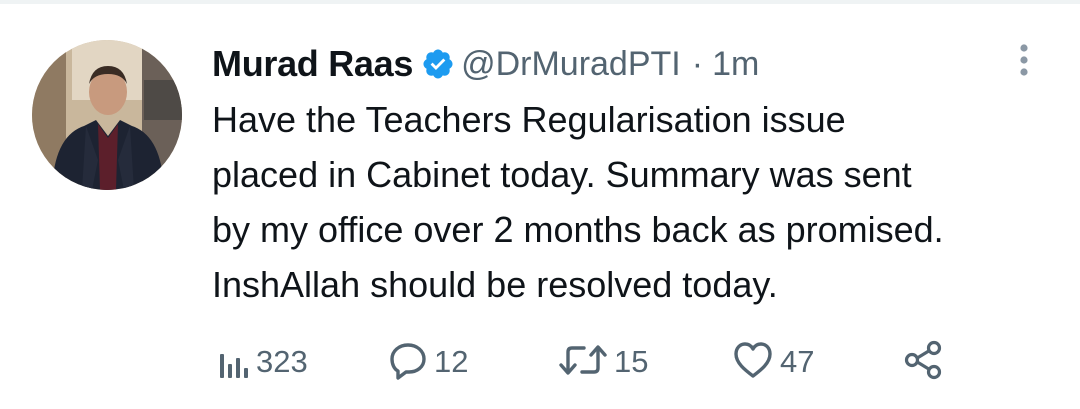 This screenshot has height=409, width=1080. I want to click on share-icon, so click(923, 362).